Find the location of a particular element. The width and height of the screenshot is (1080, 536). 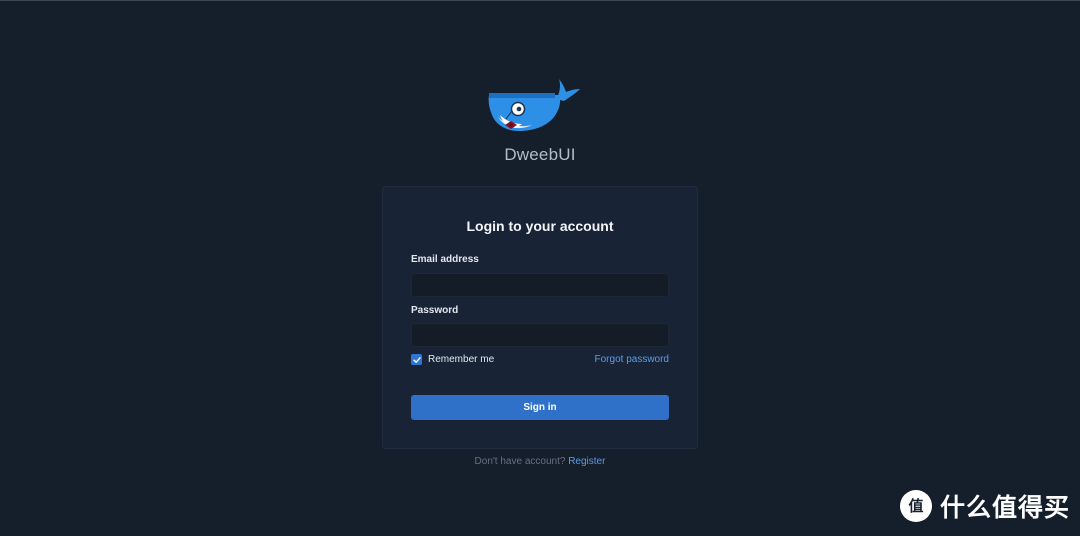

watermark: 值 什么值得买 is located at coordinates (984, 506).